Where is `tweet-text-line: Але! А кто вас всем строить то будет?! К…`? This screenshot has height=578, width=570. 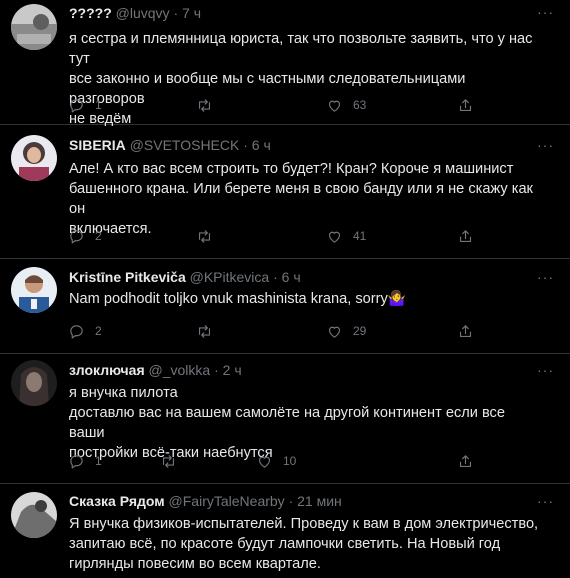 tweet-text-line: Але! А кто вас всем строить то будет?! К… is located at coordinates (291, 169).